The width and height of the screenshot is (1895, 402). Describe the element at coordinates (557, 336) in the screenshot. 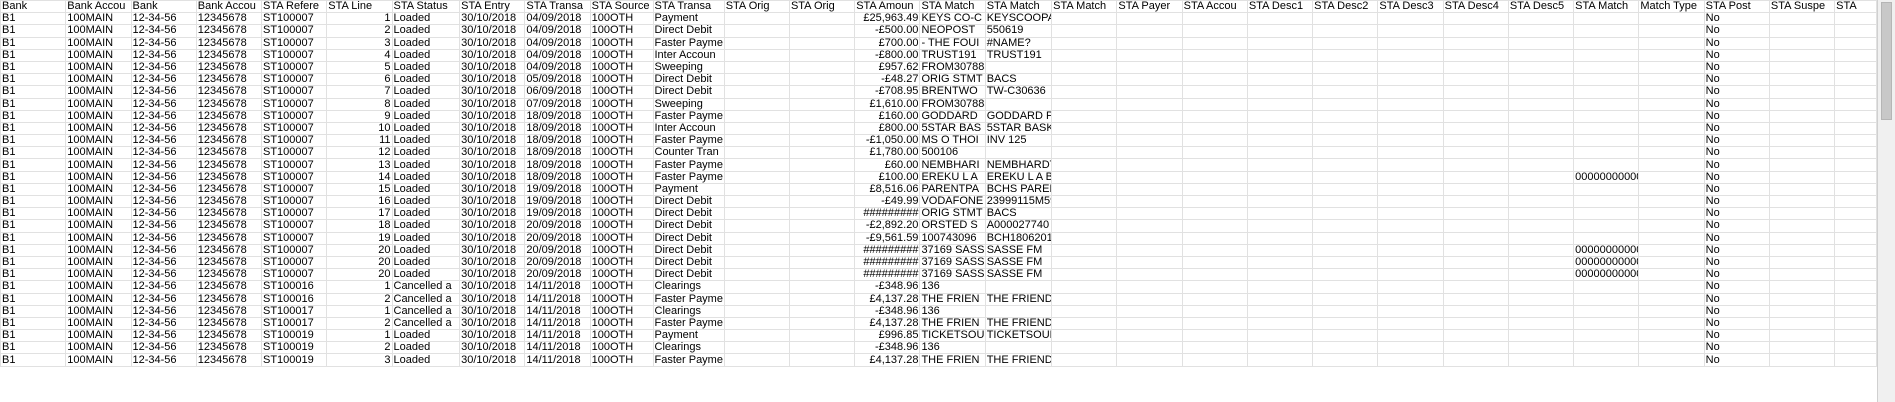

I see `table-cell: 14/11/2018` at that location.